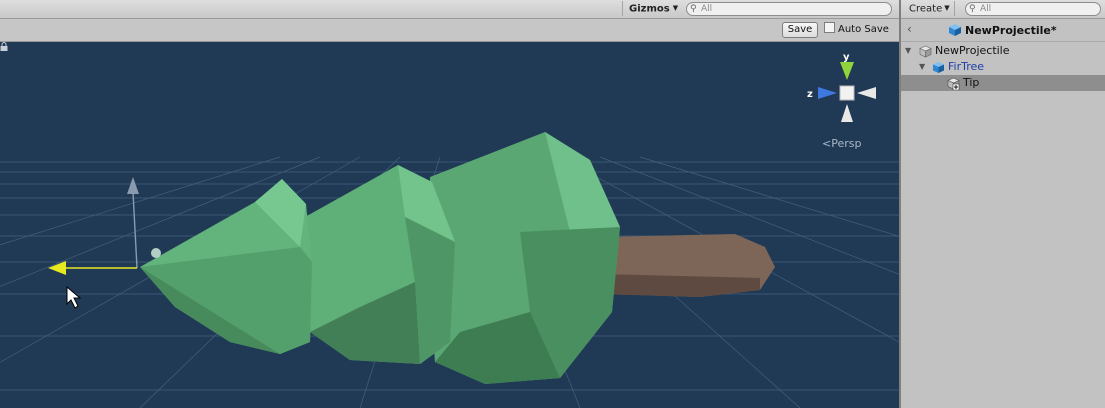 This screenshot has height=408, width=1105. I want to click on gizmos-dropdown: Gizmos ▼, so click(653, 8).